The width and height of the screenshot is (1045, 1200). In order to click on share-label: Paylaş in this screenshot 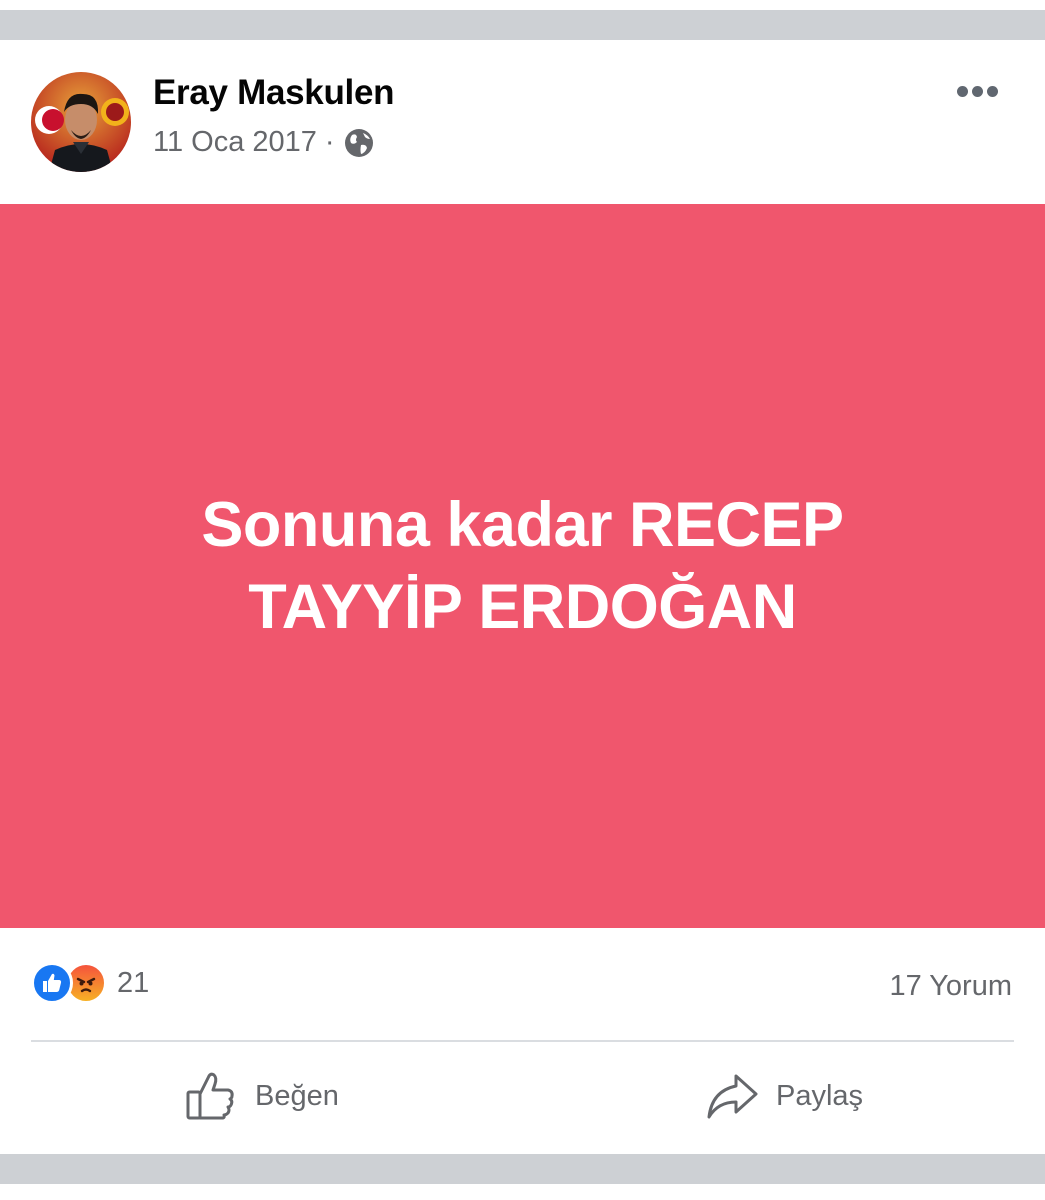, I will do `click(820, 1095)`.